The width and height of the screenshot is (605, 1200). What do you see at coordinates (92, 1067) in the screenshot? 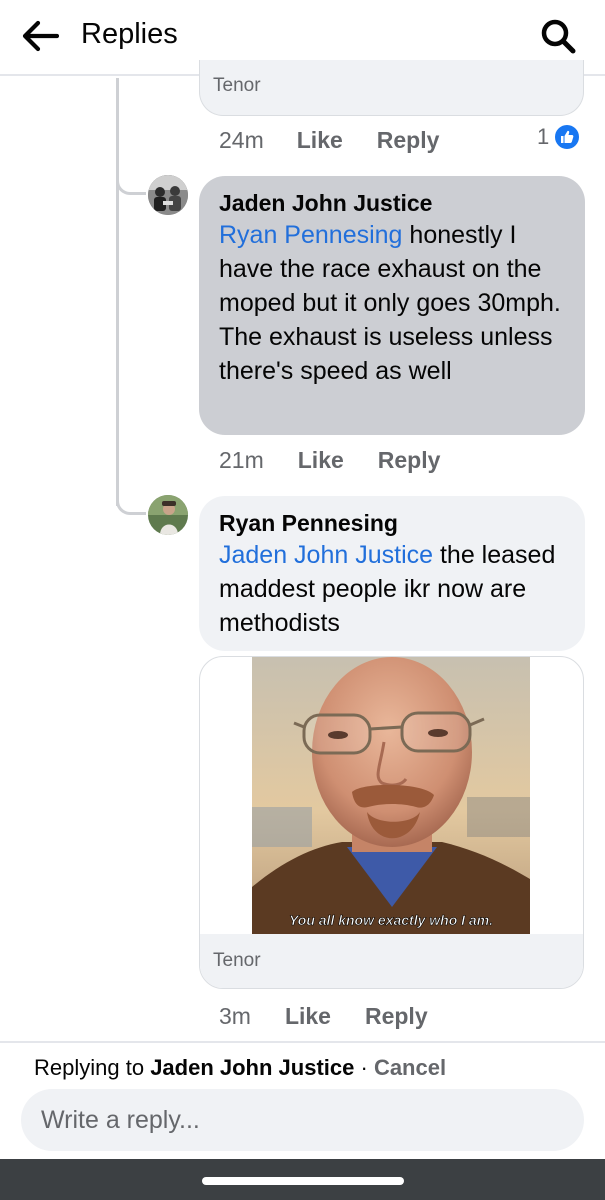
I see `replying-prefix: Replying to` at bounding box center [92, 1067].